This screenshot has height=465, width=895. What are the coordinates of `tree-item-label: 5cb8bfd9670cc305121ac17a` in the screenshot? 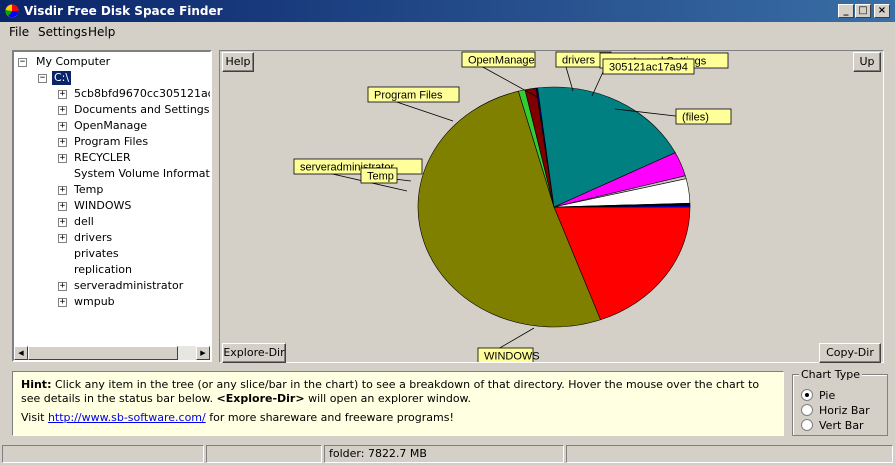 It's located at (143, 93).